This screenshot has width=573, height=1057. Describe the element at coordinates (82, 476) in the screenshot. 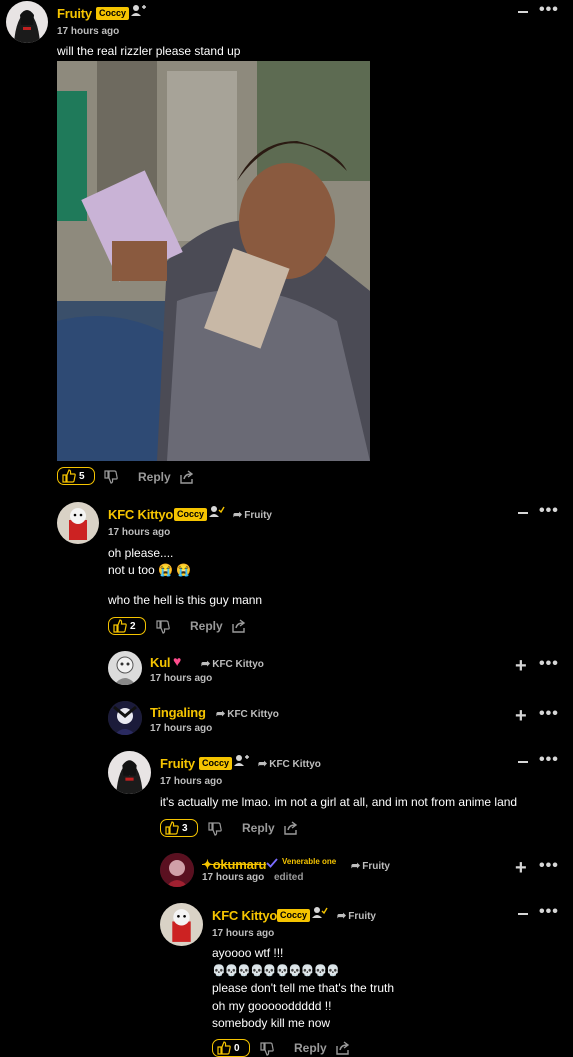

I see `like-count: 5` at that location.